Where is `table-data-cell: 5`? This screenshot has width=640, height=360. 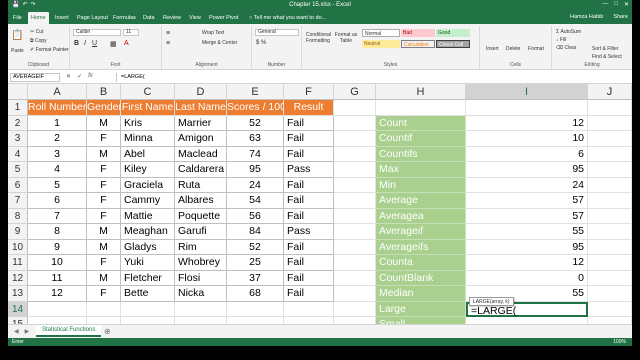 table-data-cell: 5 is located at coordinates (57, 185).